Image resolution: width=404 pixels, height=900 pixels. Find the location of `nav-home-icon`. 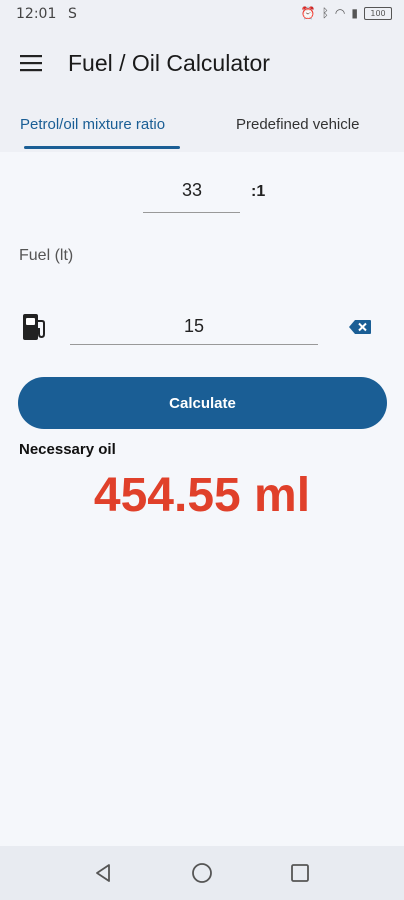

nav-home-icon is located at coordinates (202, 873).